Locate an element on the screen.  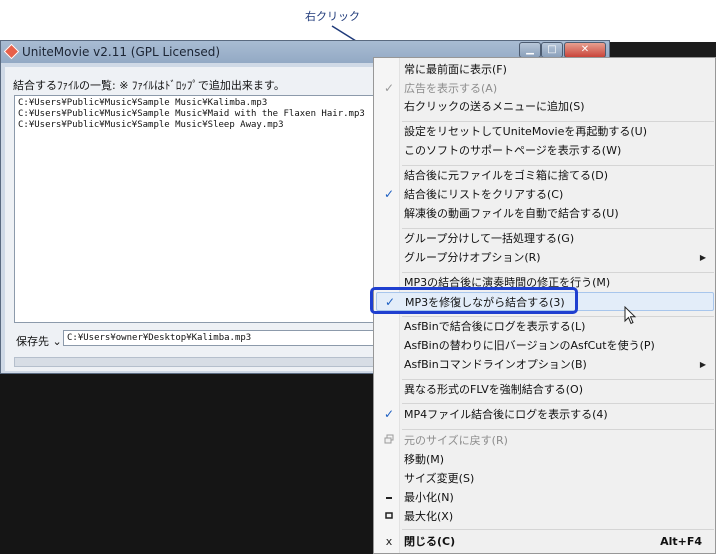
menu-item-force-flv: 異なる形式のFLVを強制結合する(O) is located at coordinates (545, 389).